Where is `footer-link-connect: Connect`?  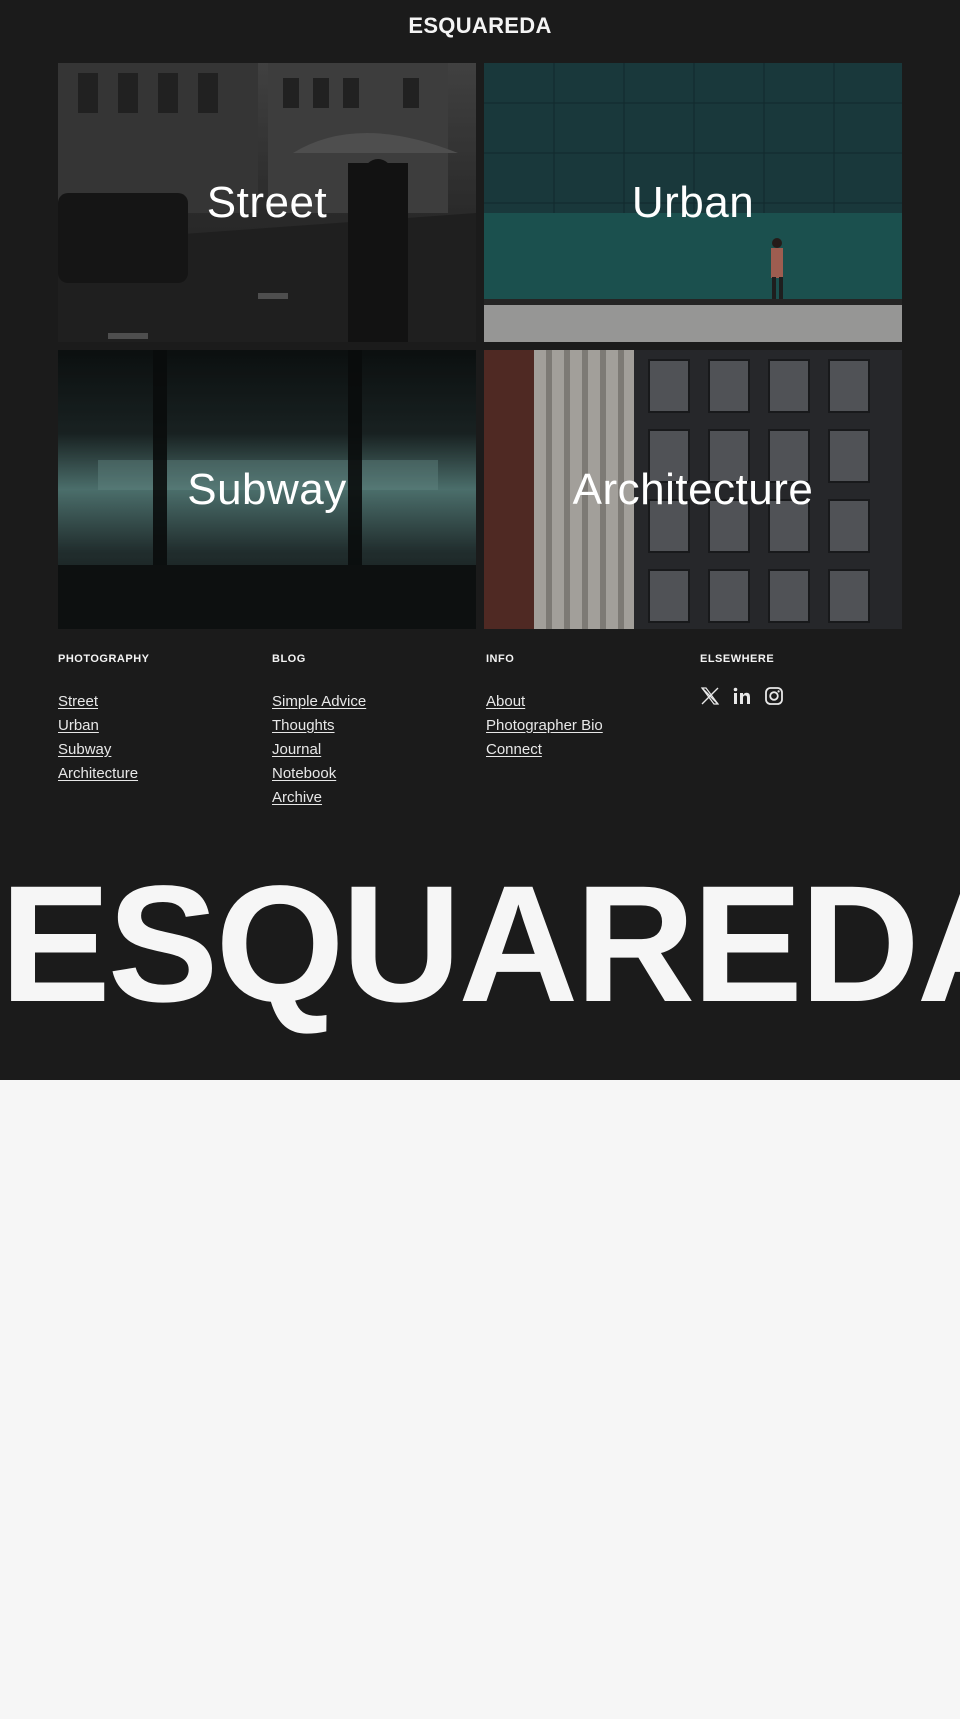
footer-link-connect: Connect is located at coordinates (514, 750).